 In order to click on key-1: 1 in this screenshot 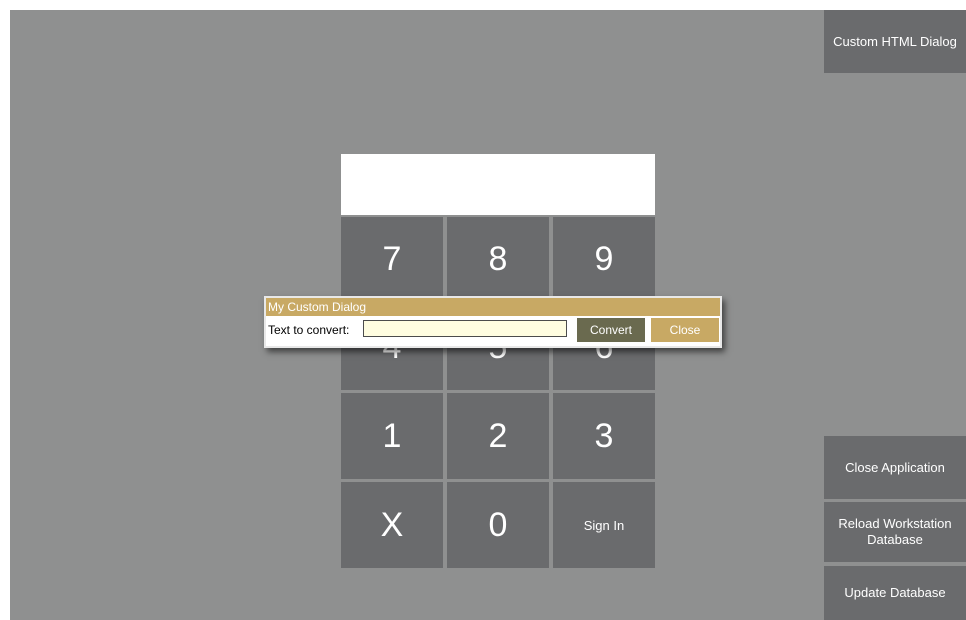, I will do `click(392, 436)`.